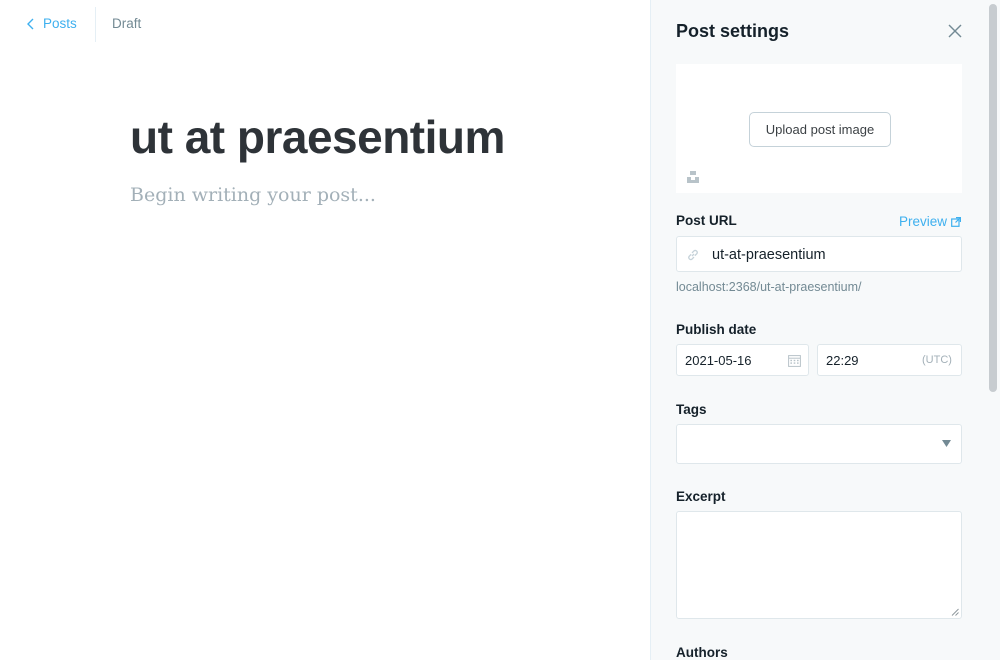 Image resolution: width=1000 pixels, height=660 pixels. I want to click on external-link-icon, so click(956, 221).